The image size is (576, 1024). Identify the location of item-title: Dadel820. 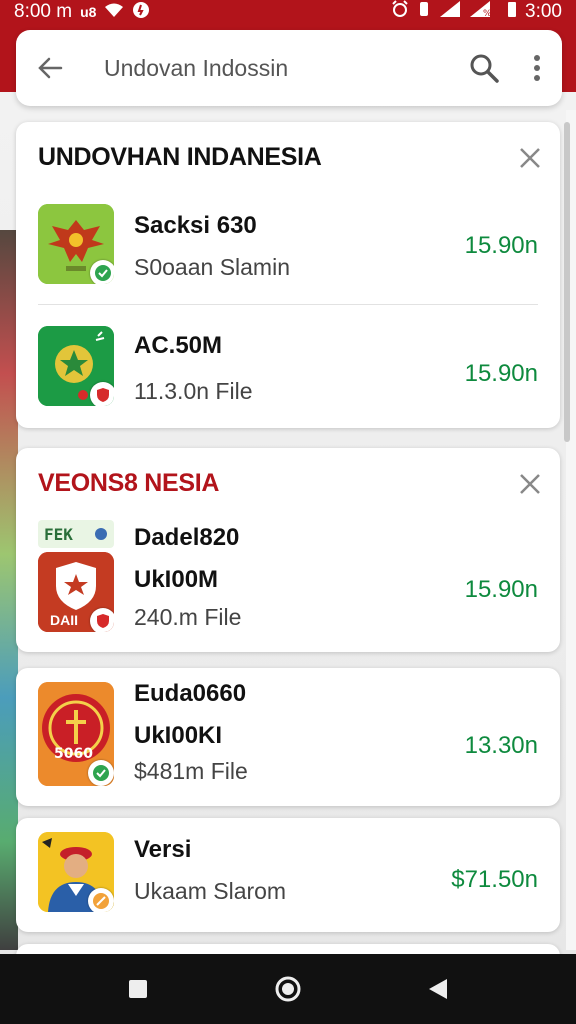
(187, 537).